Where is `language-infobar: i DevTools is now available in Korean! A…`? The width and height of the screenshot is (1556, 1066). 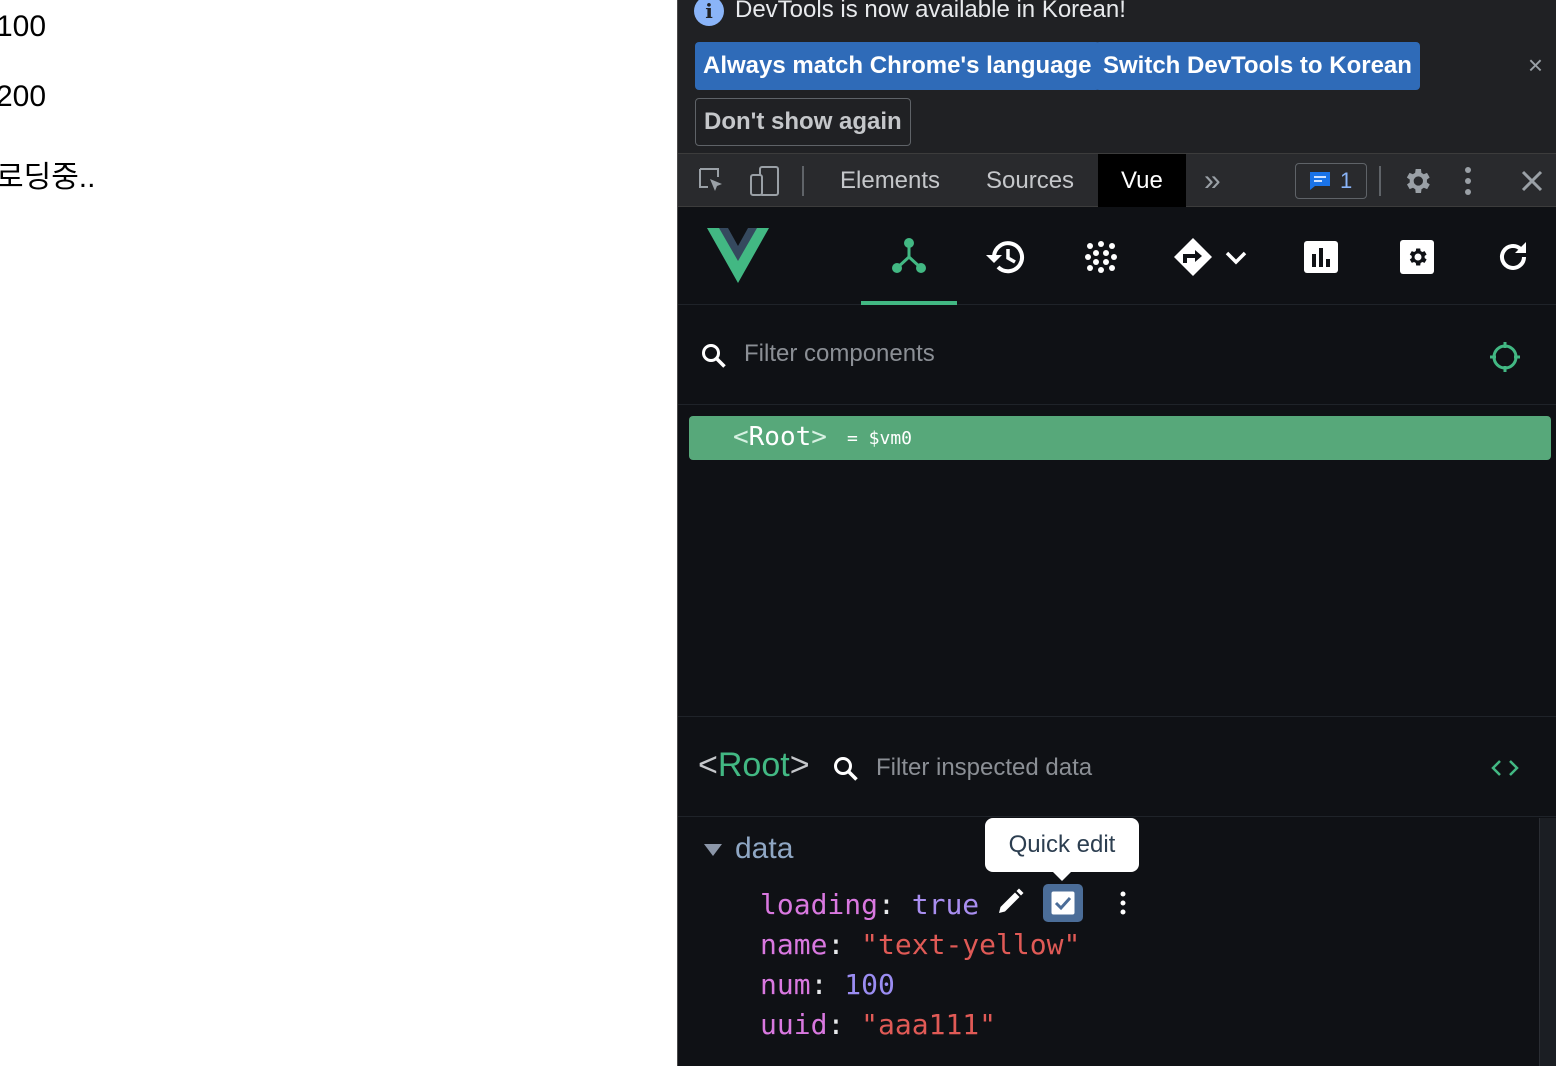
language-infobar: i DevTools is now available in Korean! A… is located at coordinates (1117, 76).